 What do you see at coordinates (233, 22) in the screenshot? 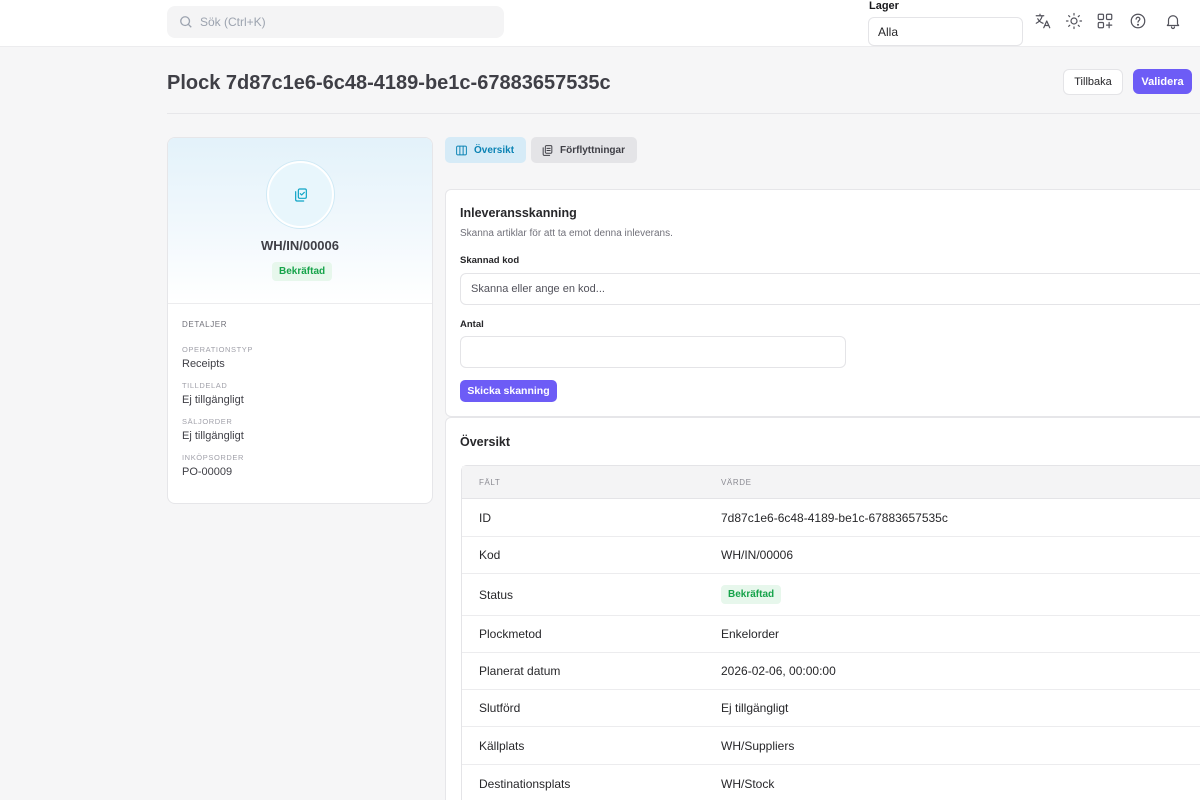
I see `search-placeholder: Sök (Ctrl+K)` at bounding box center [233, 22].